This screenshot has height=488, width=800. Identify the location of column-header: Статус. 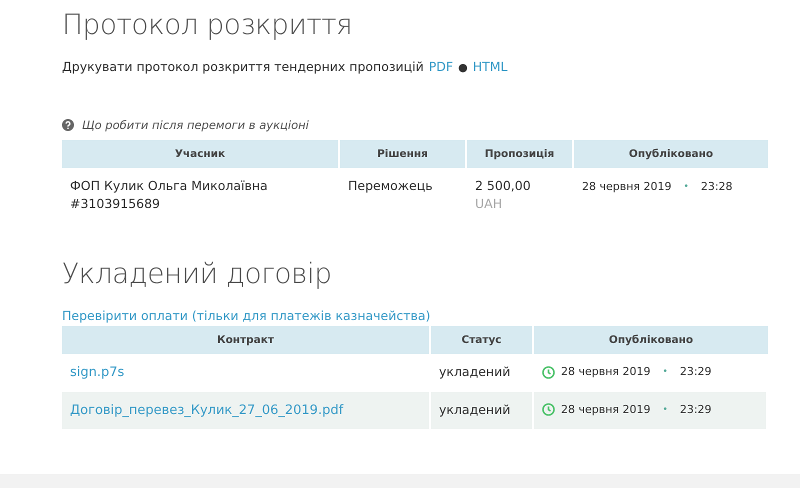
(482, 340).